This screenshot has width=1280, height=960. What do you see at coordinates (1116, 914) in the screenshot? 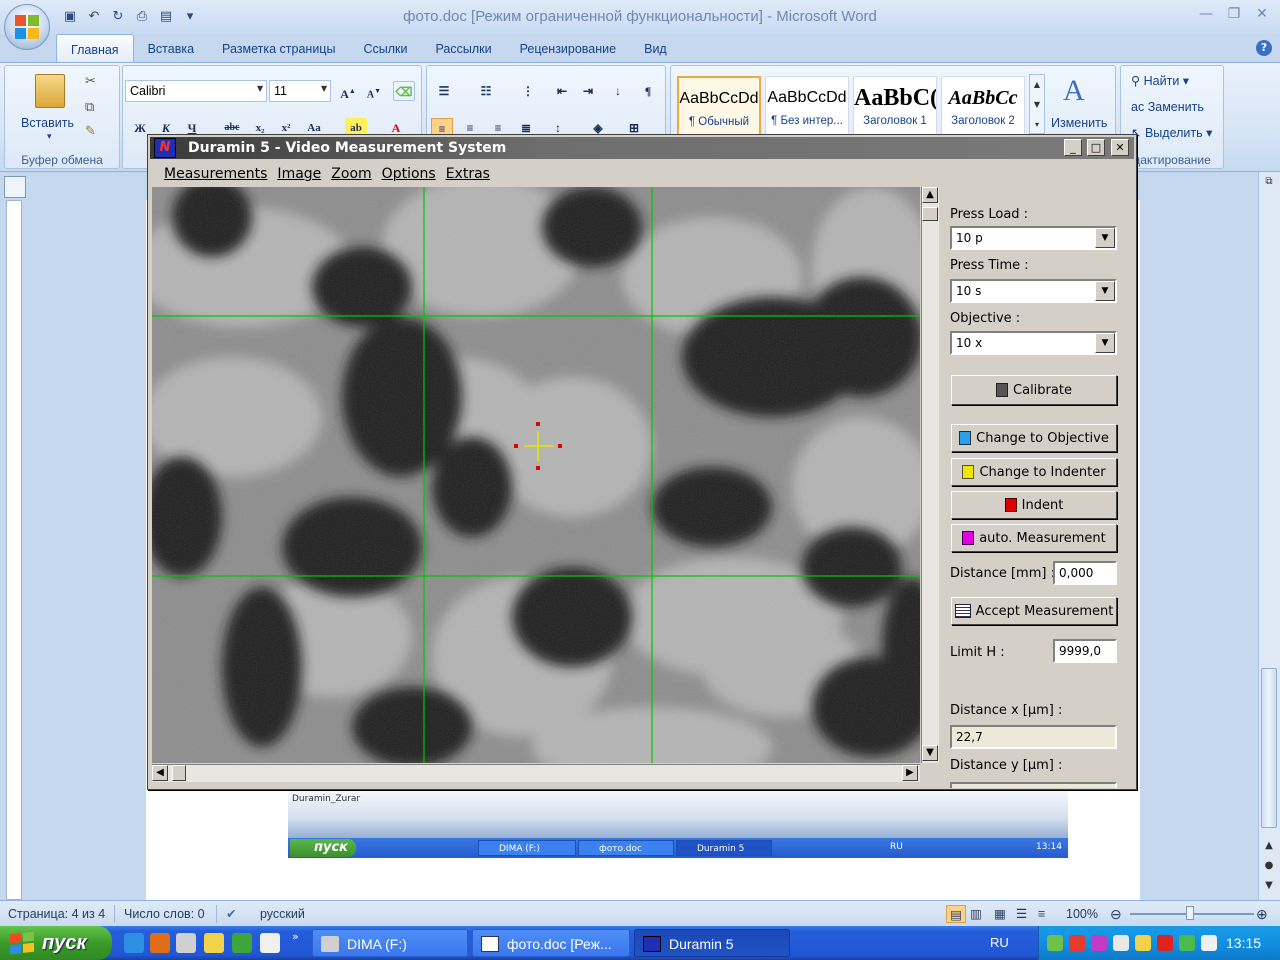
I see `zoom-out-icon: ⊖` at bounding box center [1116, 914].